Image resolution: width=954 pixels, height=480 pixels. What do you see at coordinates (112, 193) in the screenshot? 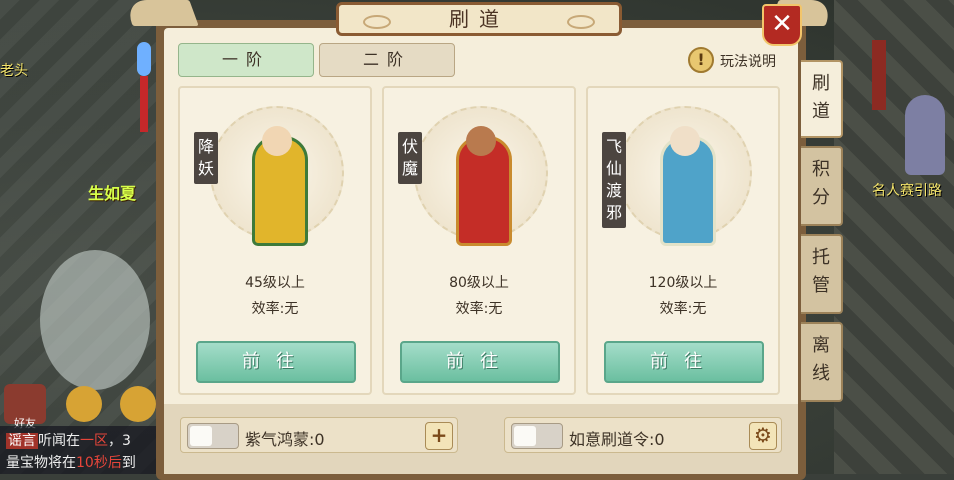
I see `player-title-text: 生如夏` at bounding box center [112, 193].